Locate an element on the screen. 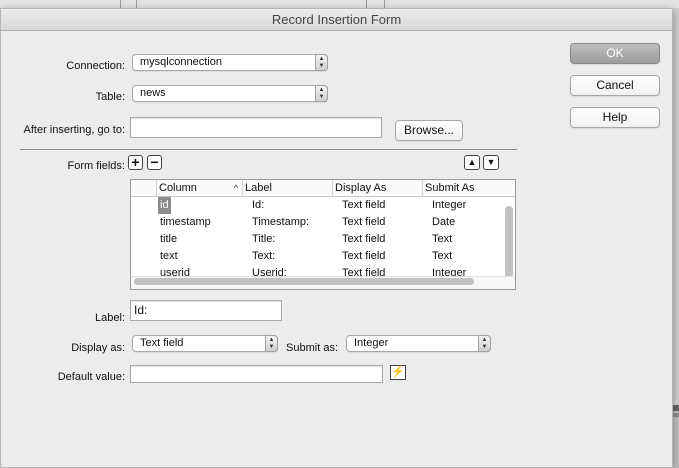 This screenshot has width=679, height=468. dialog-title: Record Insertion Form is located at coordinates (336, 20).